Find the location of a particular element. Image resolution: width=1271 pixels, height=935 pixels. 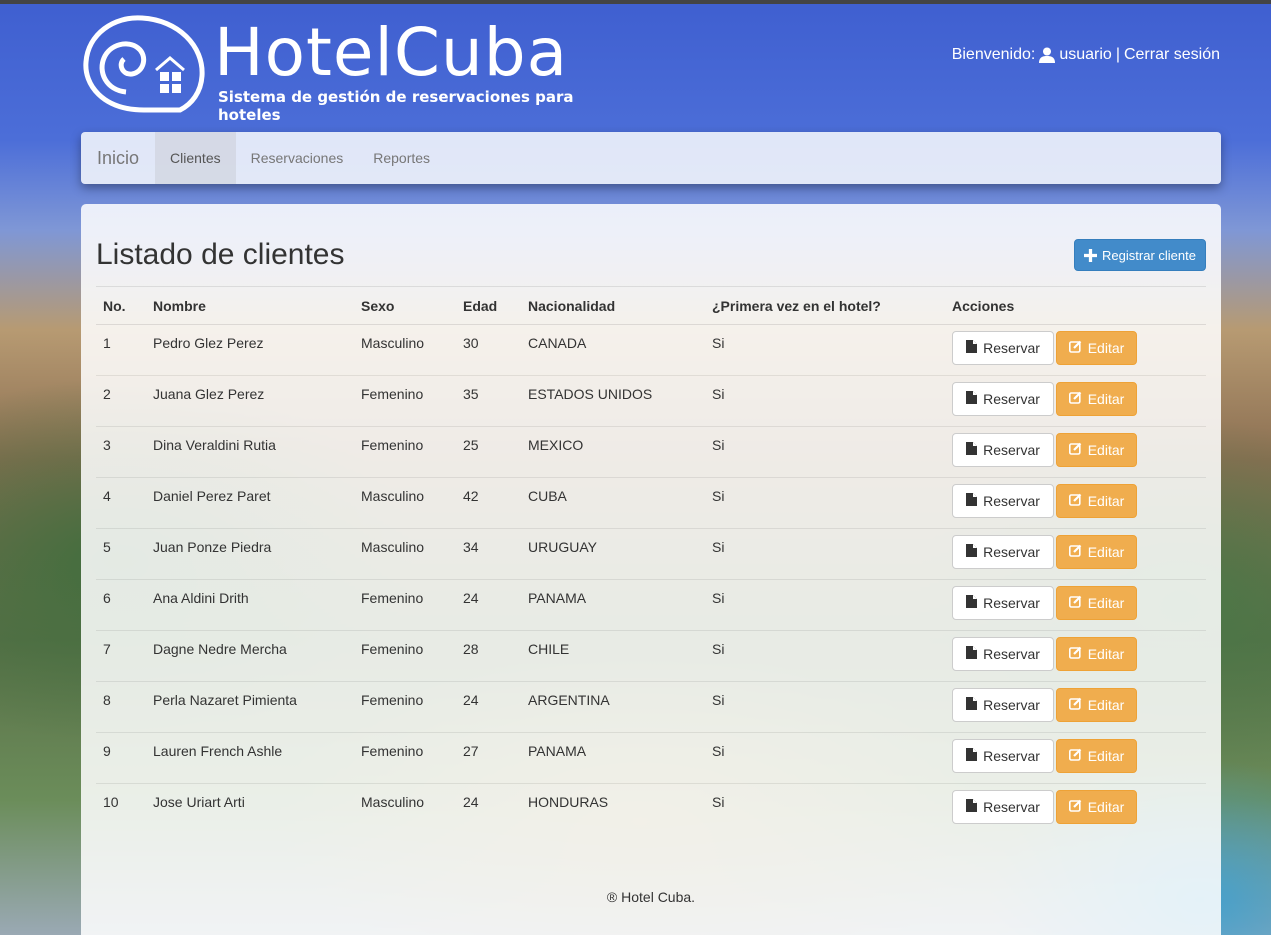

cell-nacionalidad: URUGUAY is located at coordinates (613, 554).